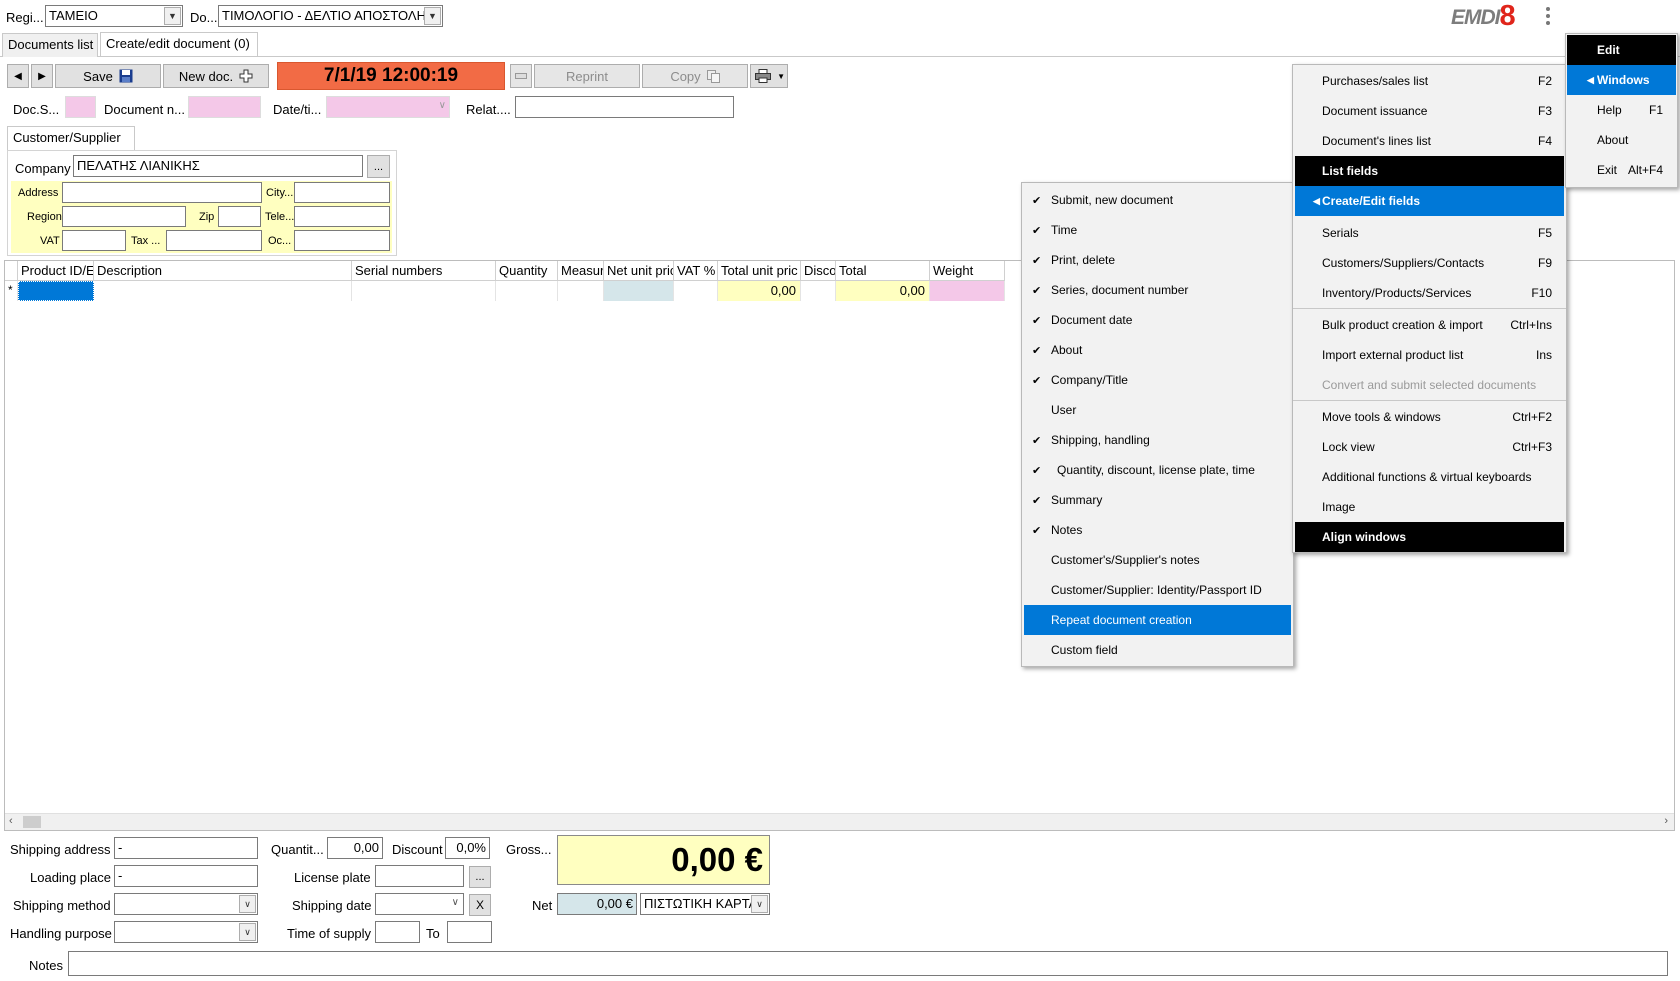 Image resolution: width=1680 pixels, height=981 pixels. I want to click on dropdown-arrow-icon: ▼, so click(781, 76).